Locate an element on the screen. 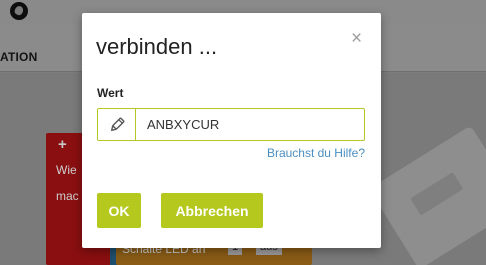 Image resolution: width=486 pixels, height=265 pixels. logo-icon is located at coordinates (19, 11).